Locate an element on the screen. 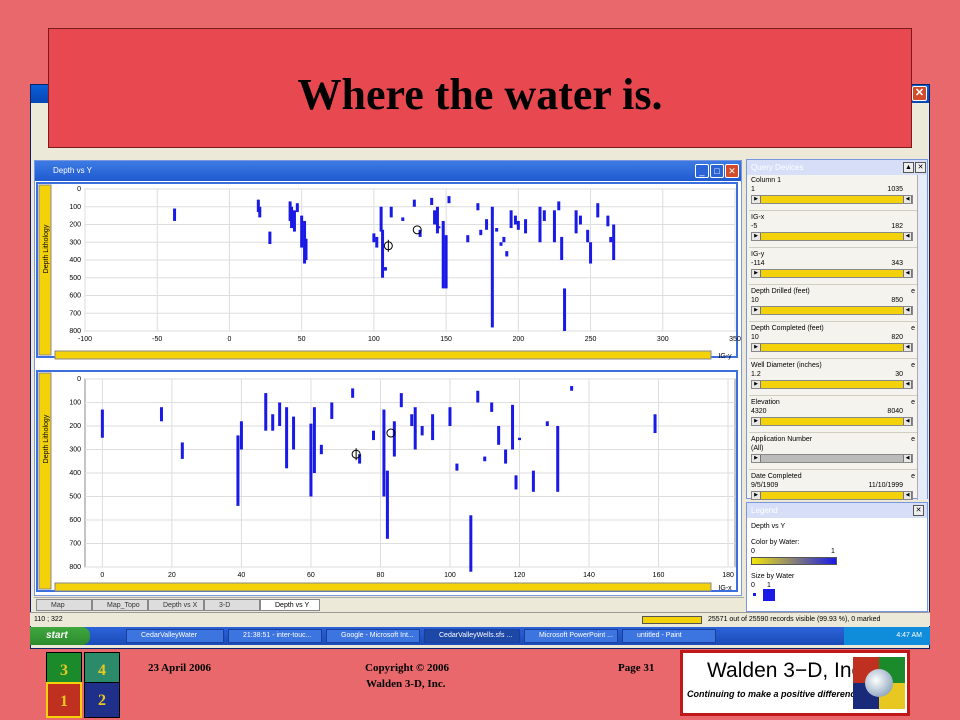 The width and height of the screenshot is (960, 720). tab-map: Map is located at coordinates (64, 605).